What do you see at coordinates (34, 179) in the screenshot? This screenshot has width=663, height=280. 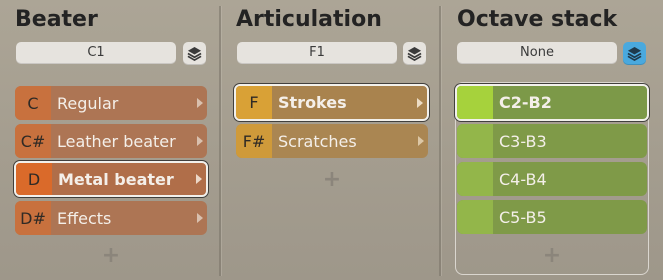 I see `note-label: D` at bounding box center [34, 179].